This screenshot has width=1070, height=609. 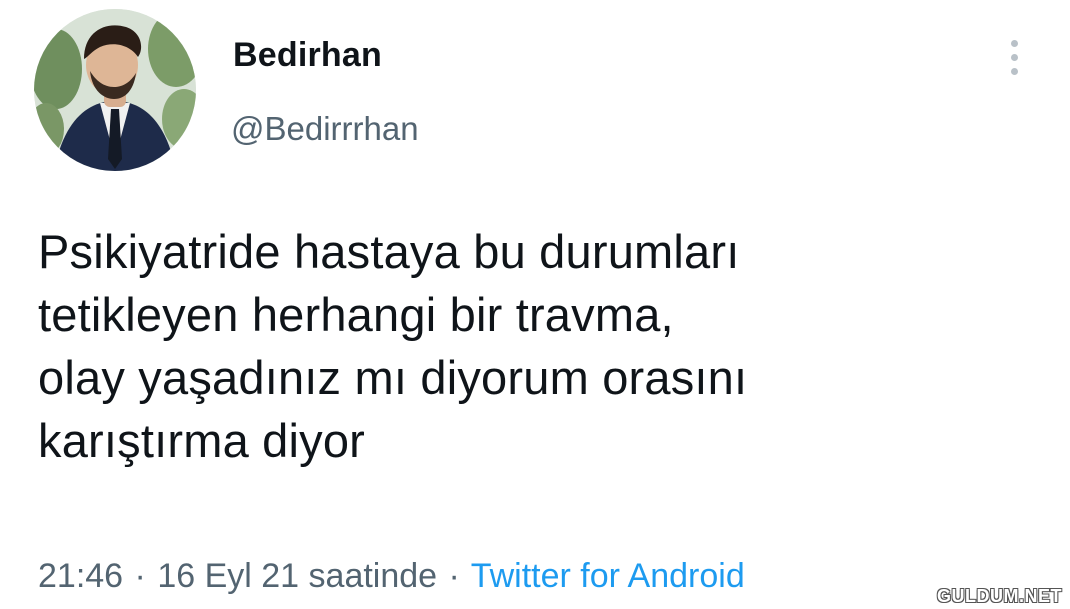 I want to click on tweet-source-link: Twitter for Android, so click(x=608, y=576).